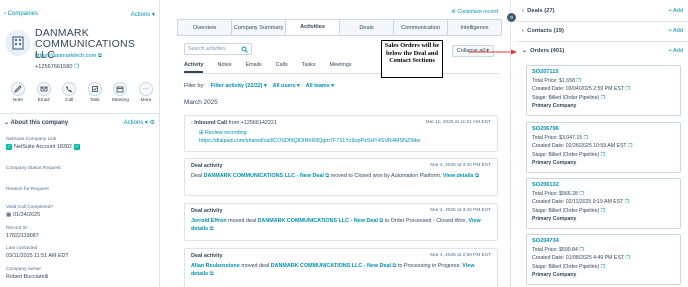  What do you see at coordinates (511, 17) in the screenshot?
I see `collapse-sidebar-button: »` at bounding box center [511, 17].